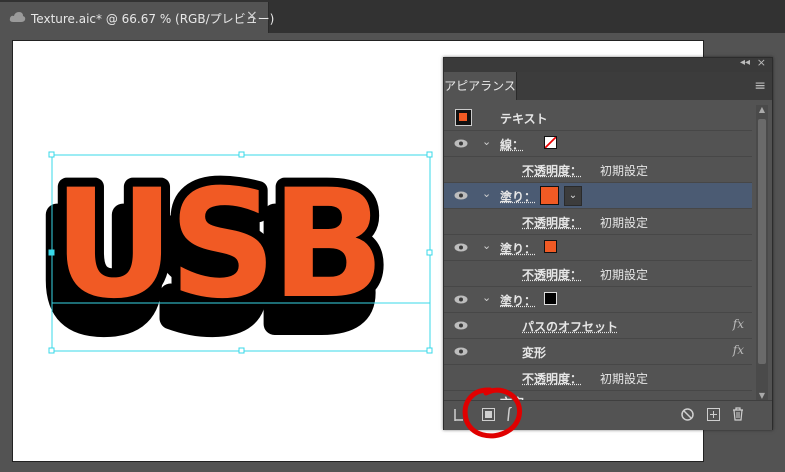 Image resolution: width=785 pixels, height=472 pixels. What do you see at coordinates (608, 415) in the screenshot?
I see `panel-bottom-toolbar` at bounding box center [608, 415].